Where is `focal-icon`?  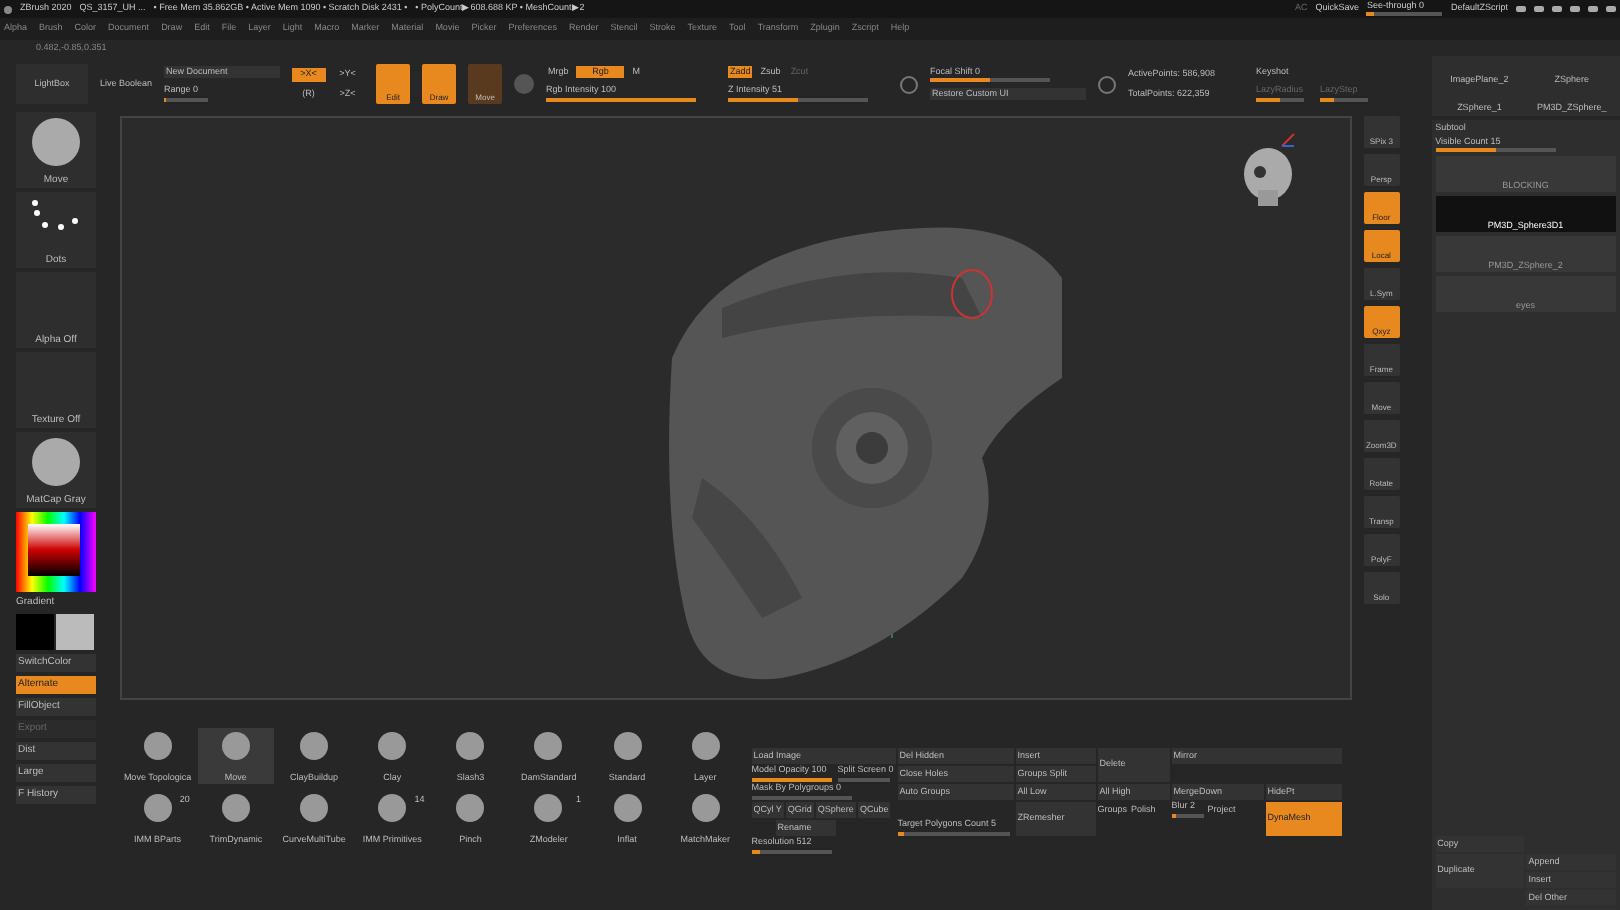
focal-icon is located at coordinates (909, 84).